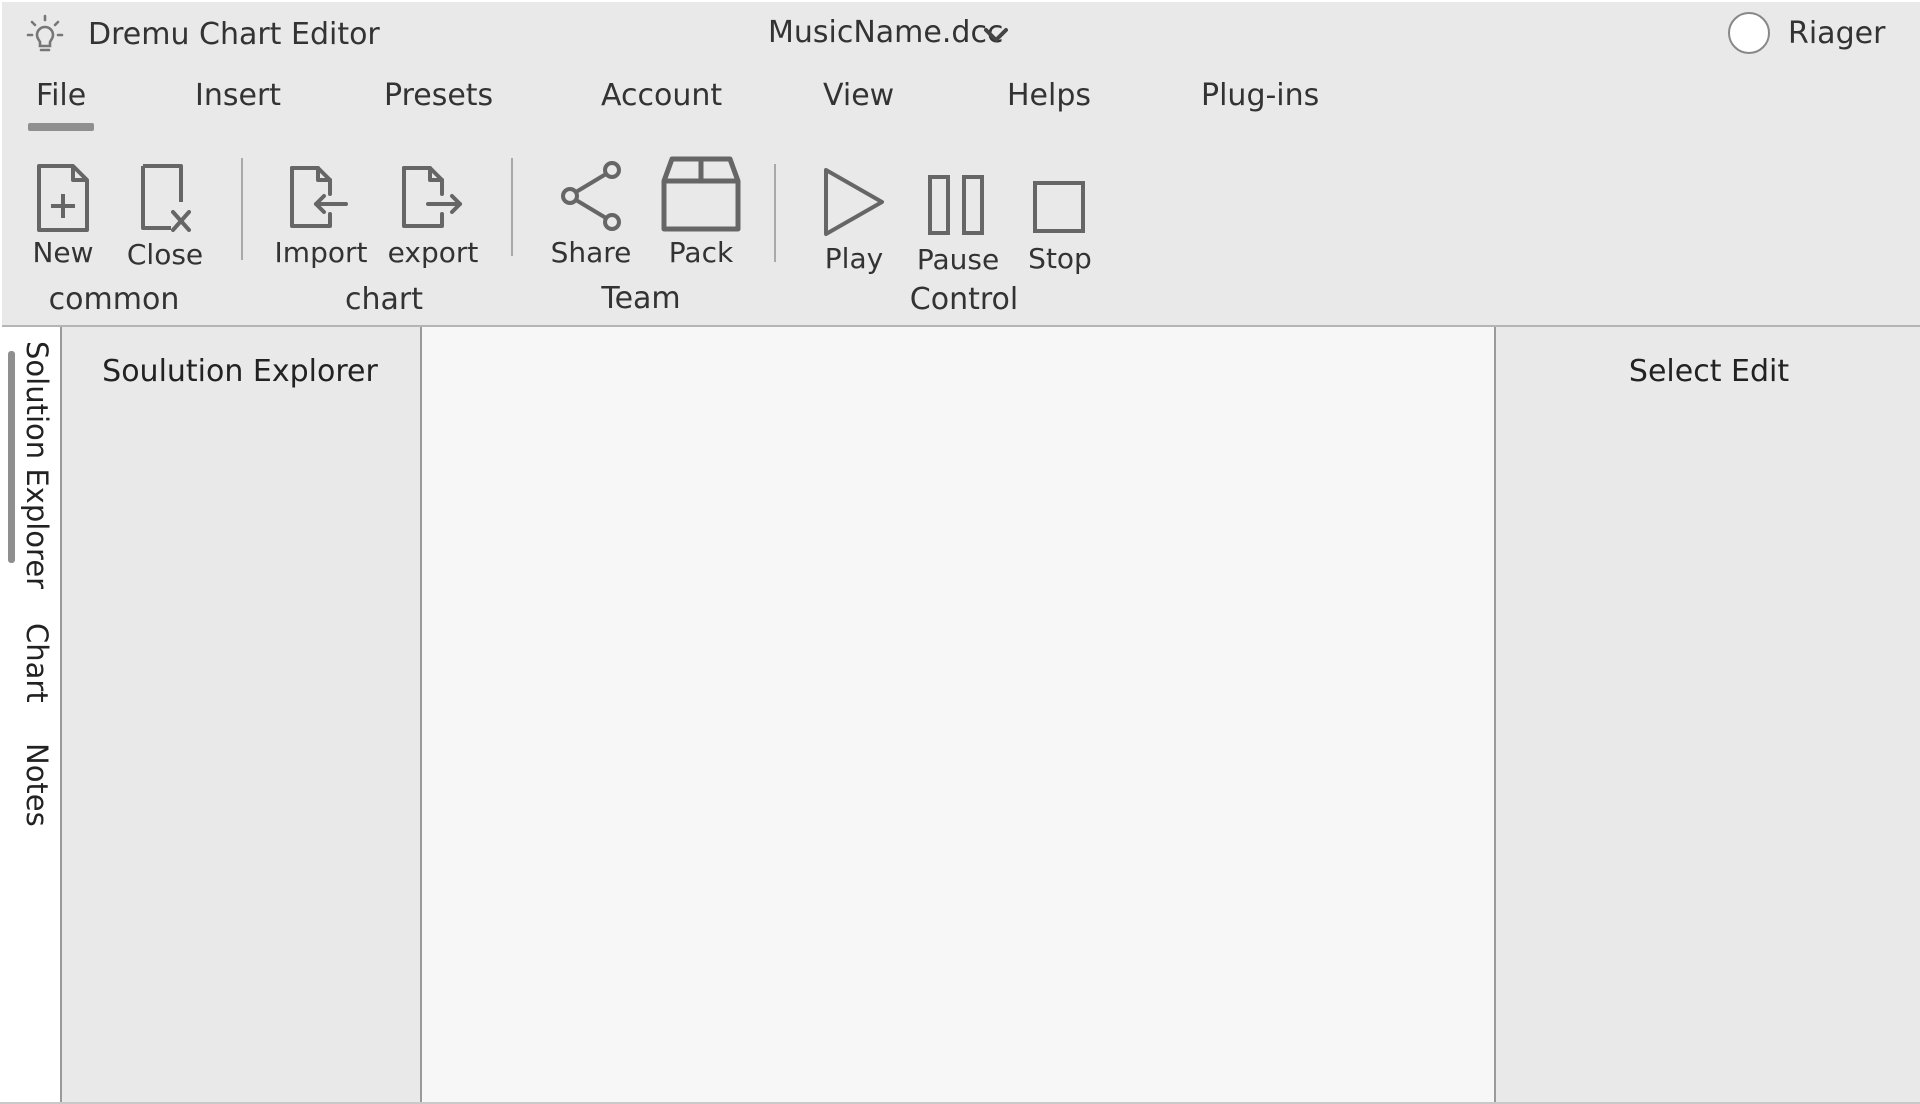 The width and height of the screenshot is (1920, 1104). I want to click on menu-view: View, so click(858, 95).